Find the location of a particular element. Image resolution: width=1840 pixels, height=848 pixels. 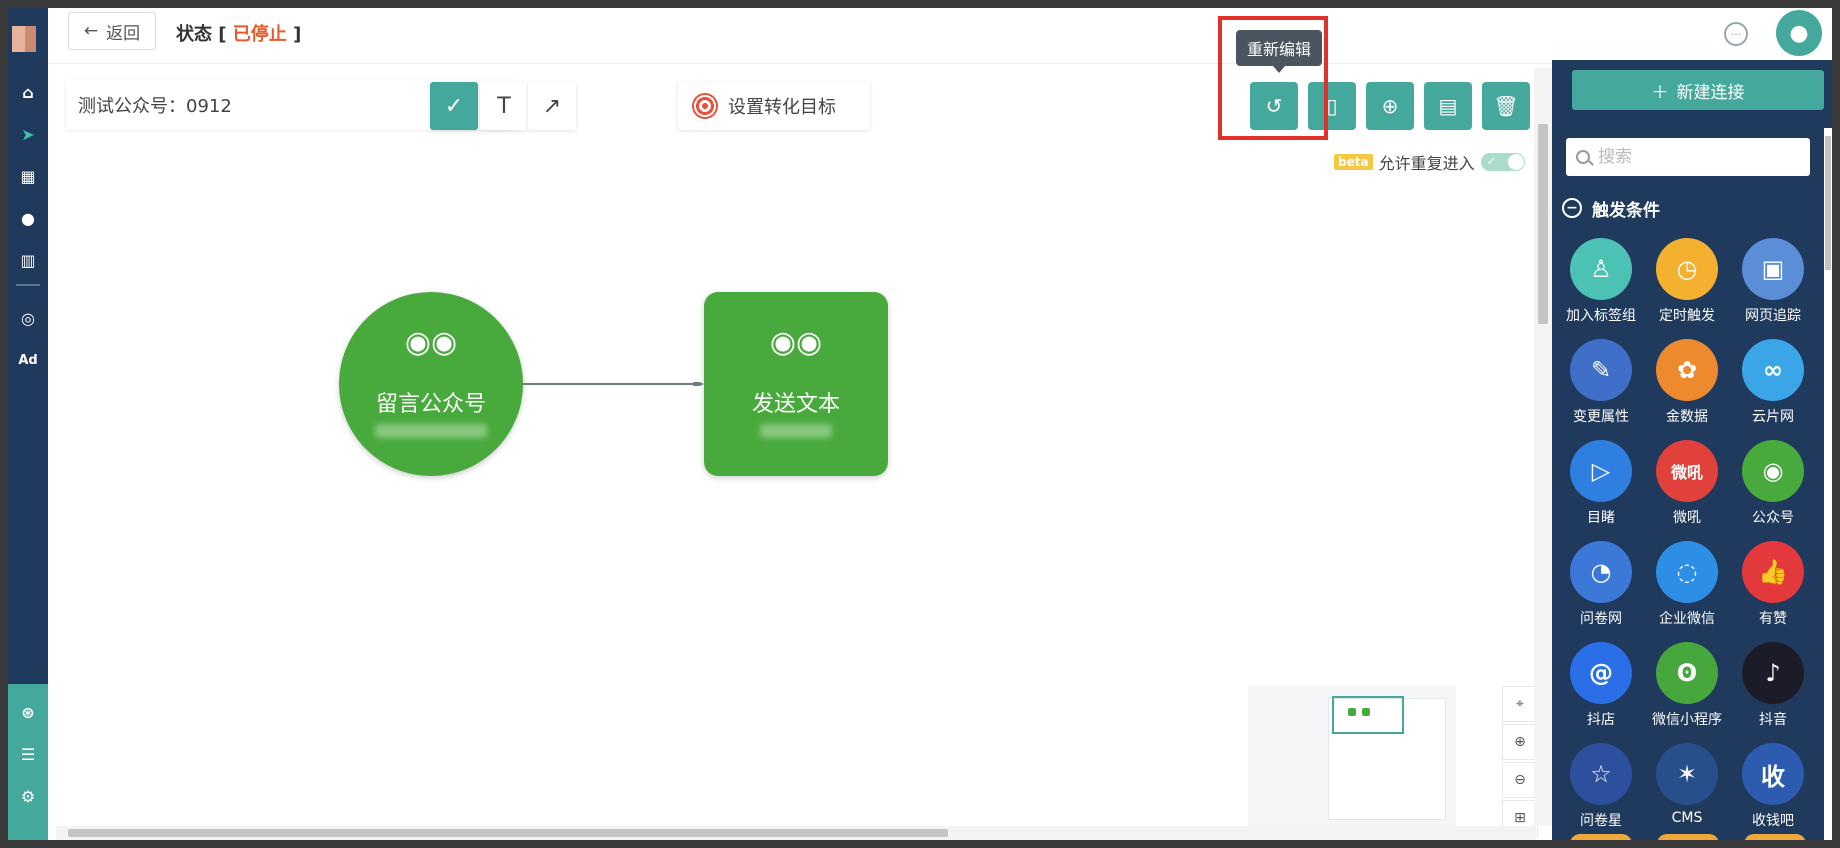

canvas-horizontal-scrollbar is located at coordinates (796, 833).